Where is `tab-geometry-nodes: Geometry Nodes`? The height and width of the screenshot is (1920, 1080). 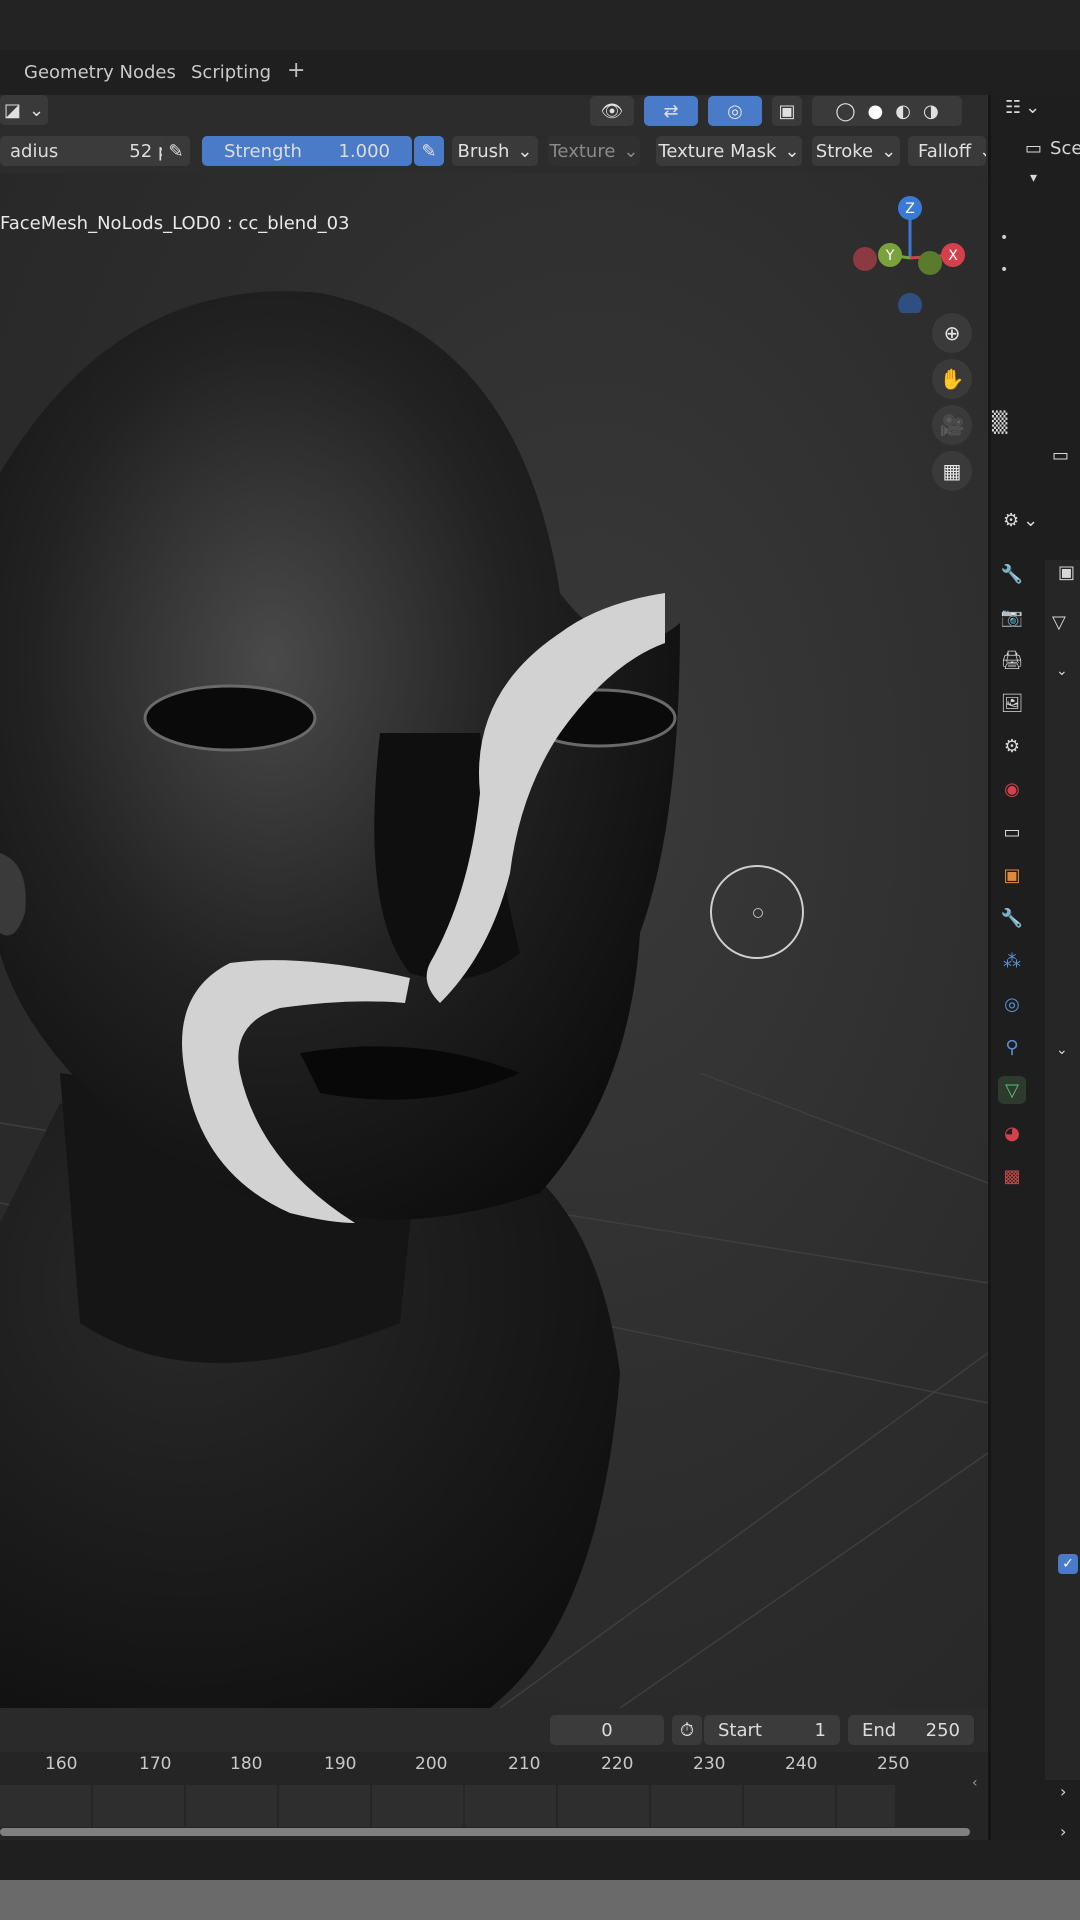
tab-geometry-nodes: Geometry Nodes is located at coordinates (100, 72).